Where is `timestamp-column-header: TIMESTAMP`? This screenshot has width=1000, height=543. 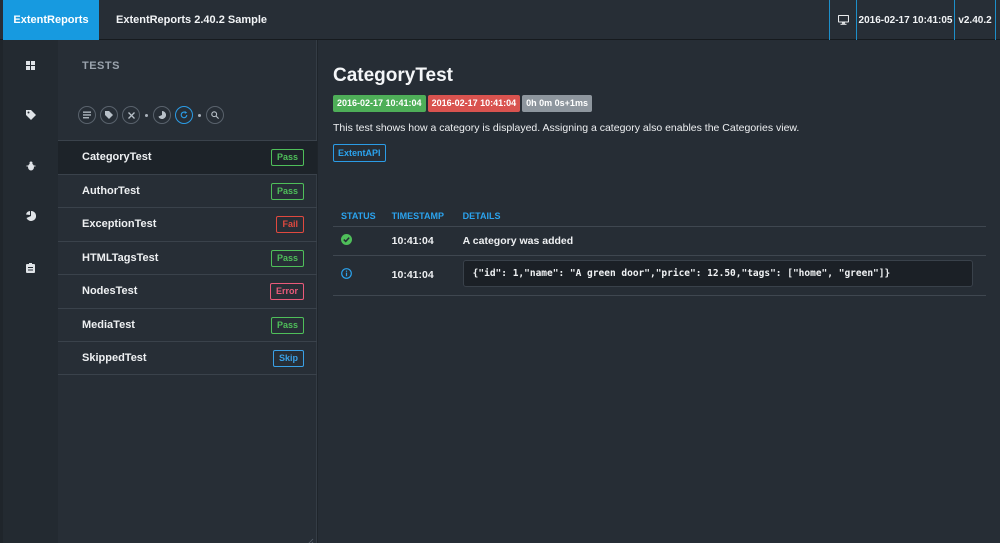 timestamp-column-header: TIMESTAMP is located at coordinates (419, 216).